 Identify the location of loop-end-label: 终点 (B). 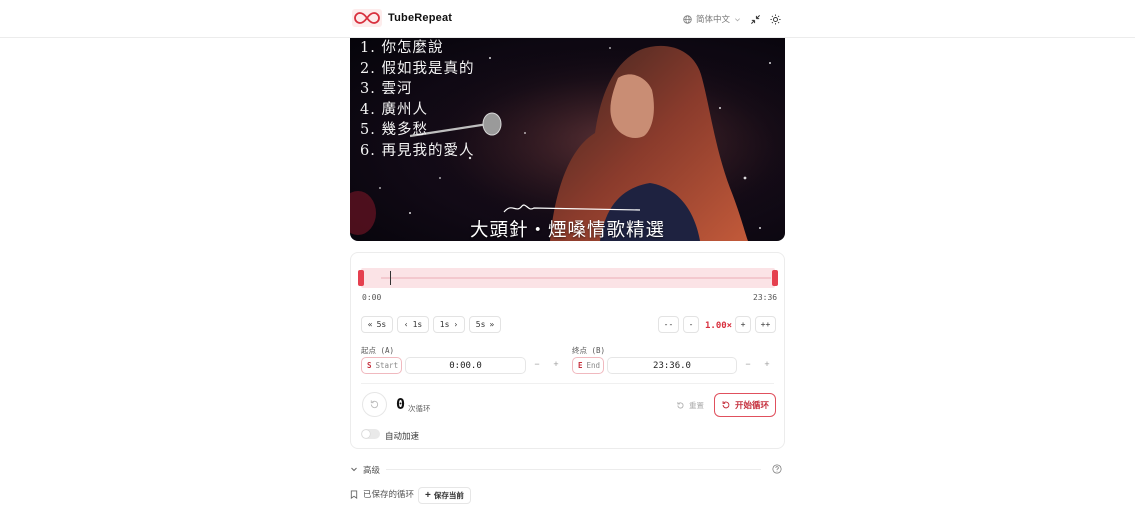
(589, 350).